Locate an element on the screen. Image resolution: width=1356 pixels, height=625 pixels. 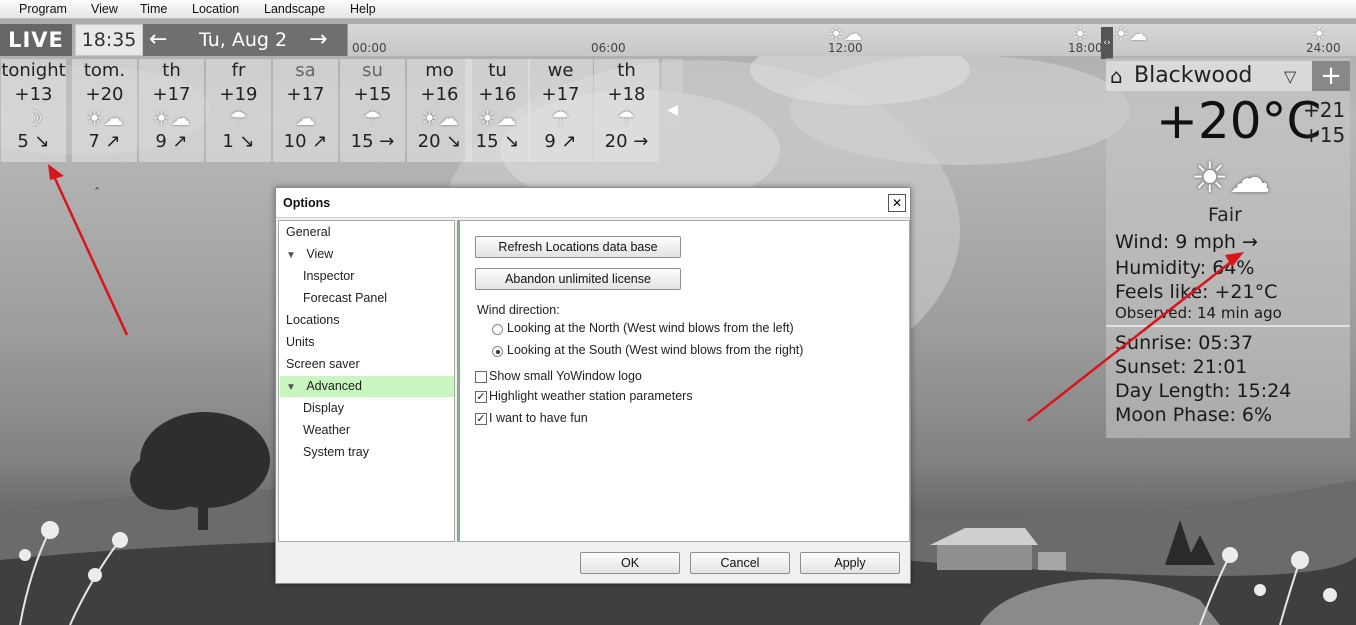
location-name: Blackwood is located at coordinates (1193, 75).